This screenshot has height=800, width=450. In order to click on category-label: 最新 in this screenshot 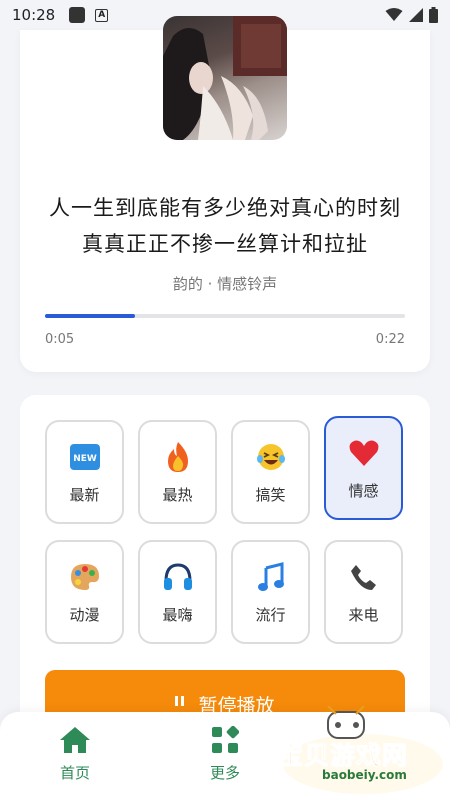, I will do `click(84, 495)`.